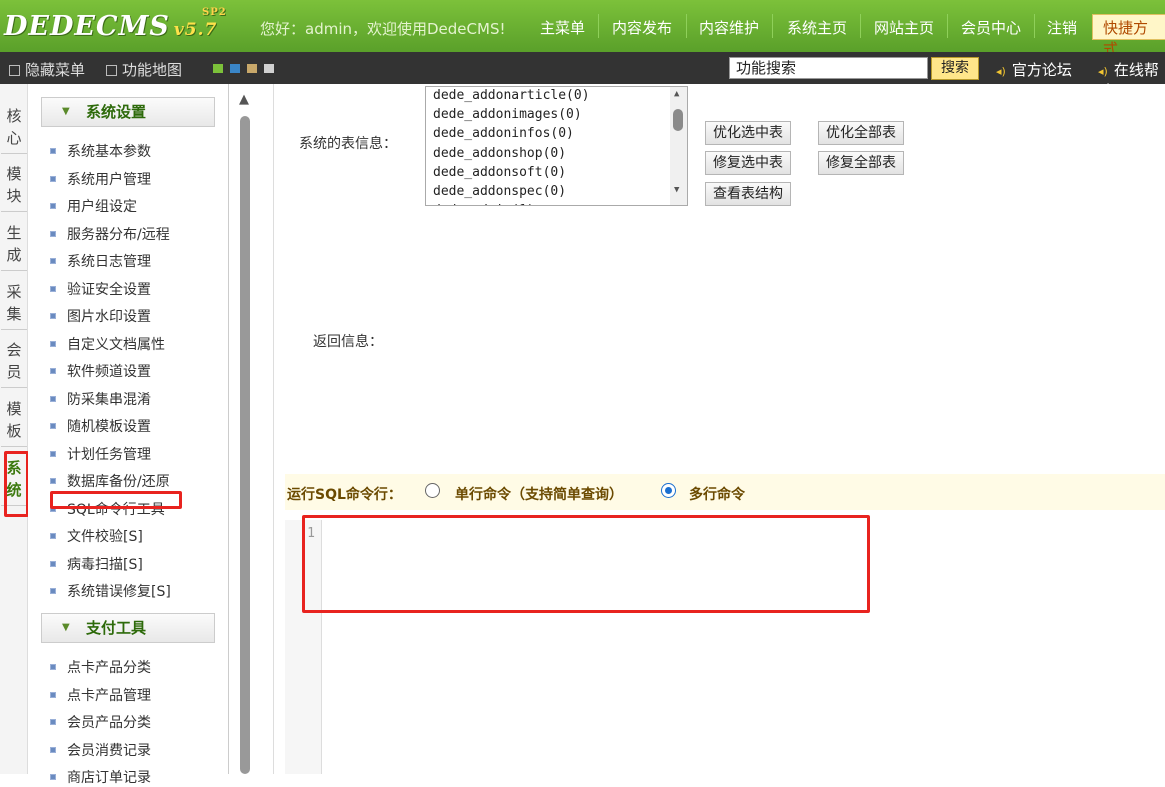 This screenshot has height=787, width=1165. I want to click on menu-item: 软件频道设置, so click(100, 371).